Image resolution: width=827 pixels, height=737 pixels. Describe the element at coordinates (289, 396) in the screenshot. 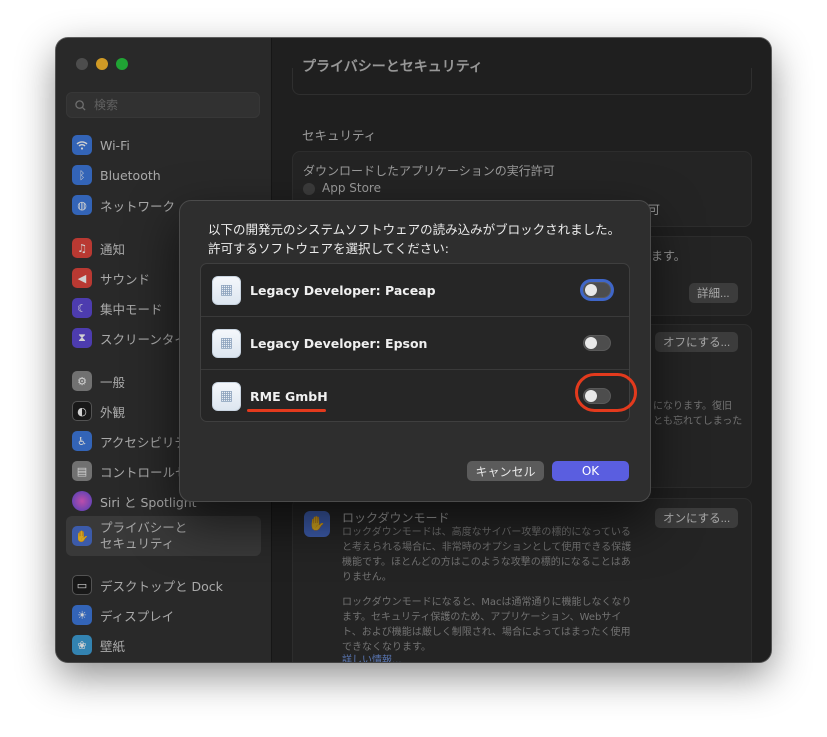

I see `row-label: RME GmbH` at that location.